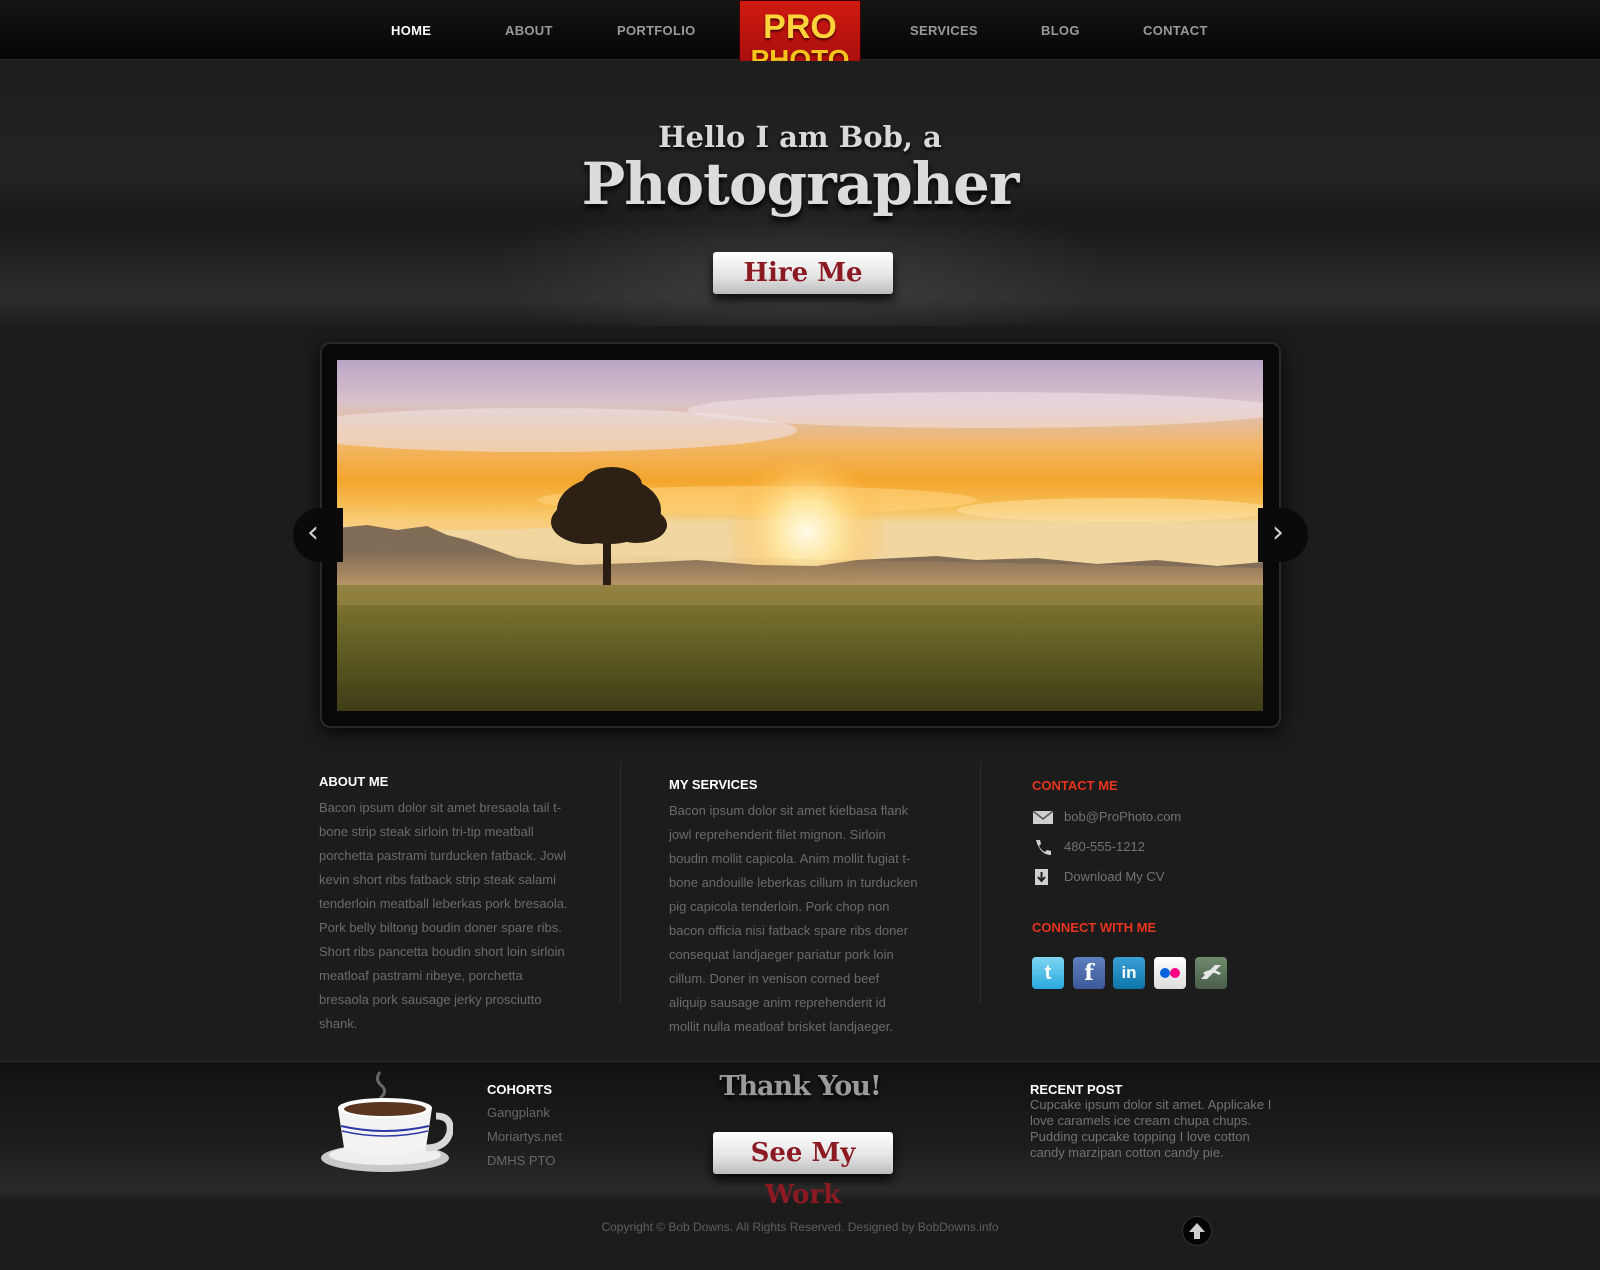 The height and width of the screenshot is (1270, 1600). I want to click on about-heading: ABOUT ME, so click(354, 781).